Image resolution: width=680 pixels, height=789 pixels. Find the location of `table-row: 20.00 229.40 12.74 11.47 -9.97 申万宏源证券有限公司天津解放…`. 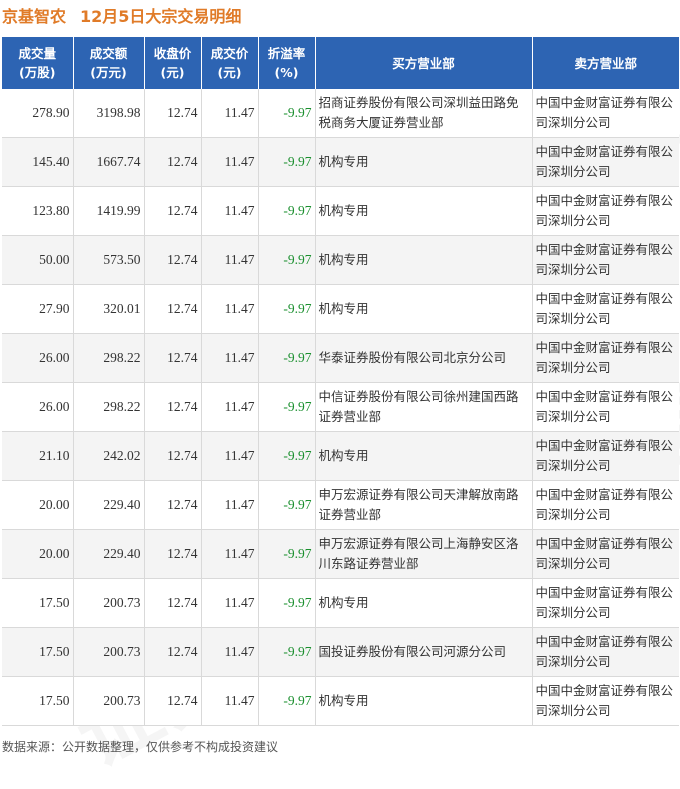

table-row: 20.00 229.40 12.74 11.47 -9.97 申万宏源证券有限公司天津解放… is located at coordinates (340, 505).